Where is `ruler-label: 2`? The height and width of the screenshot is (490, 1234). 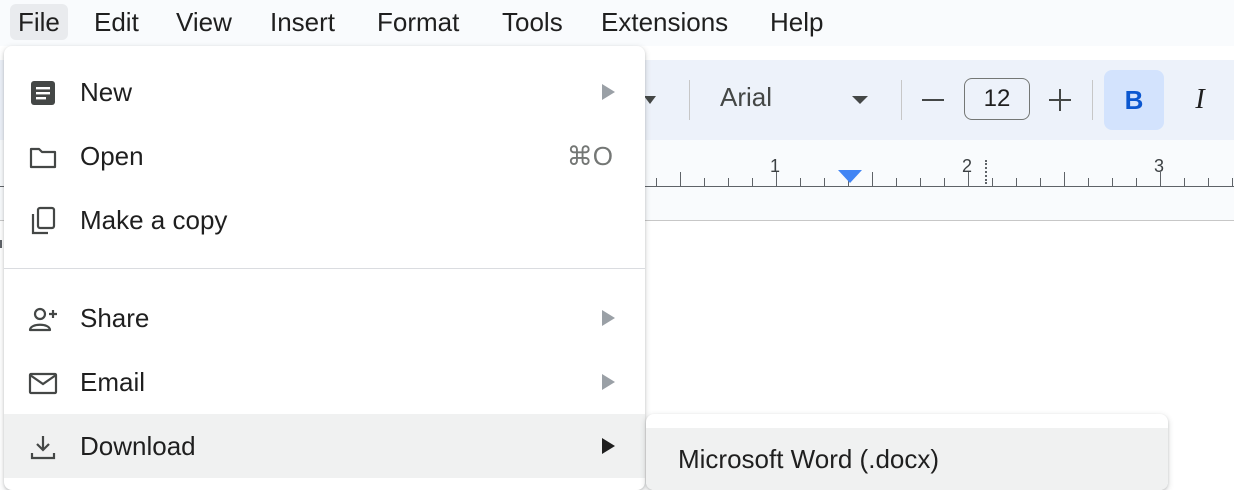 ruler-label: 2 is located at coordinates (967, 166).